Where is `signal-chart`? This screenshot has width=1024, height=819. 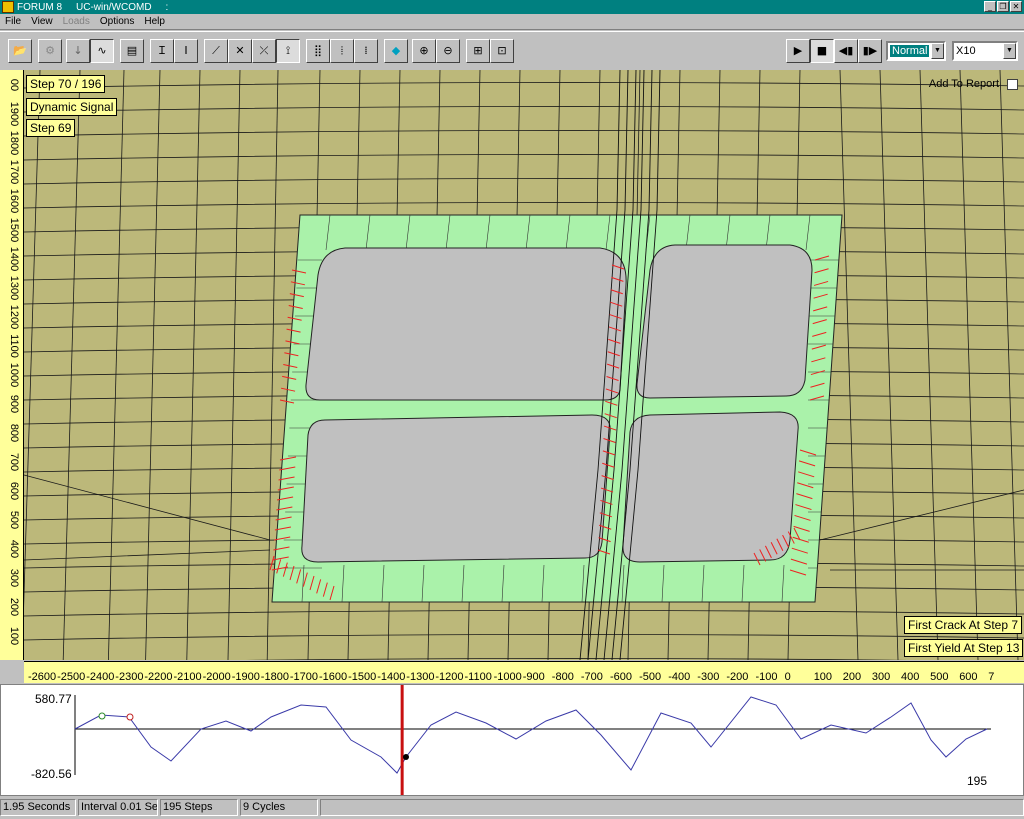 signal-chart is located at coordinates (532, 740).